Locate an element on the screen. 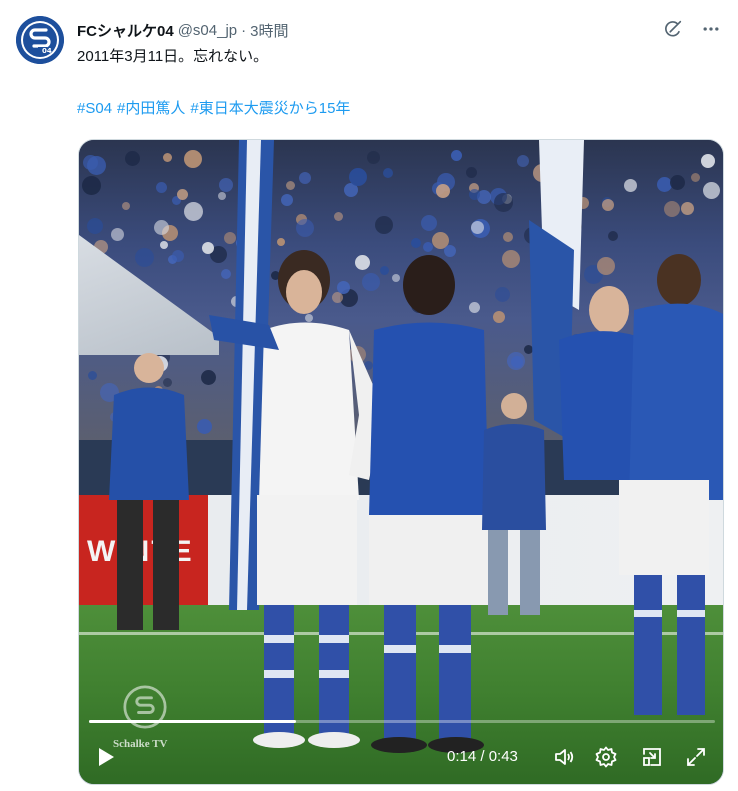  progress-bar is located at coordinates (402, 721).